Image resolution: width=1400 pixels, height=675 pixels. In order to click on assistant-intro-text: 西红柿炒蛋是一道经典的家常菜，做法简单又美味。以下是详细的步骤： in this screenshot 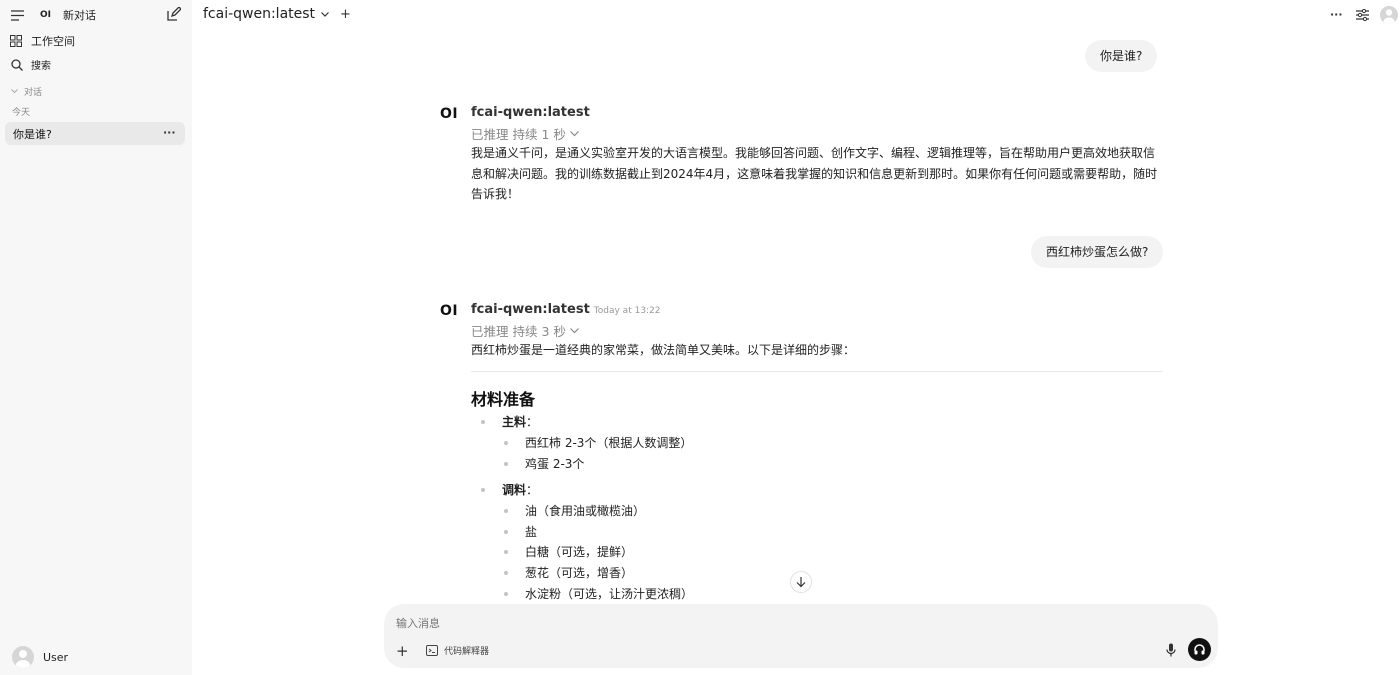, I will do `click(663, 350)`.